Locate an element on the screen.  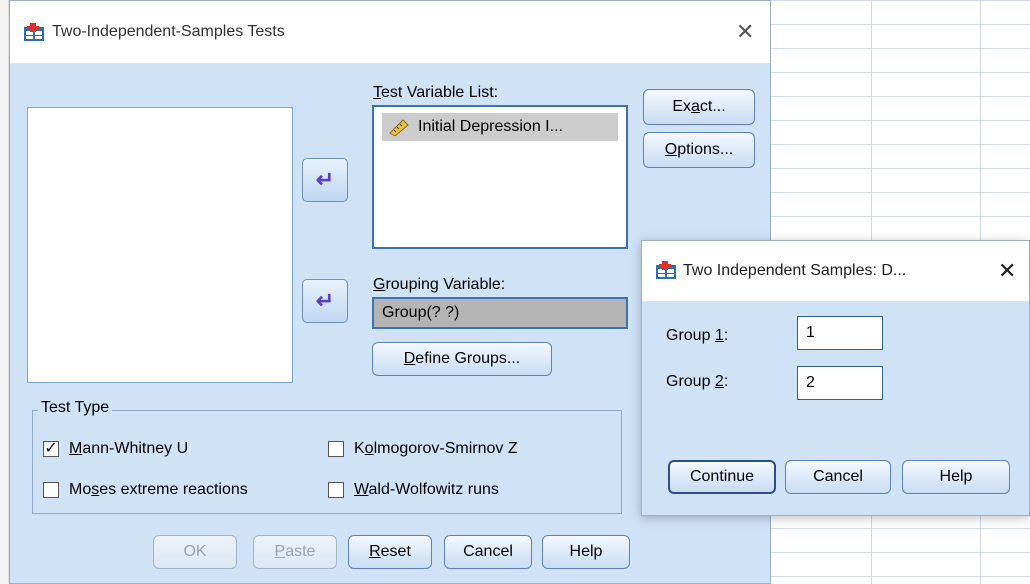
grouping-variable-field: Group(? ?) is located at coordinates (500, 313).